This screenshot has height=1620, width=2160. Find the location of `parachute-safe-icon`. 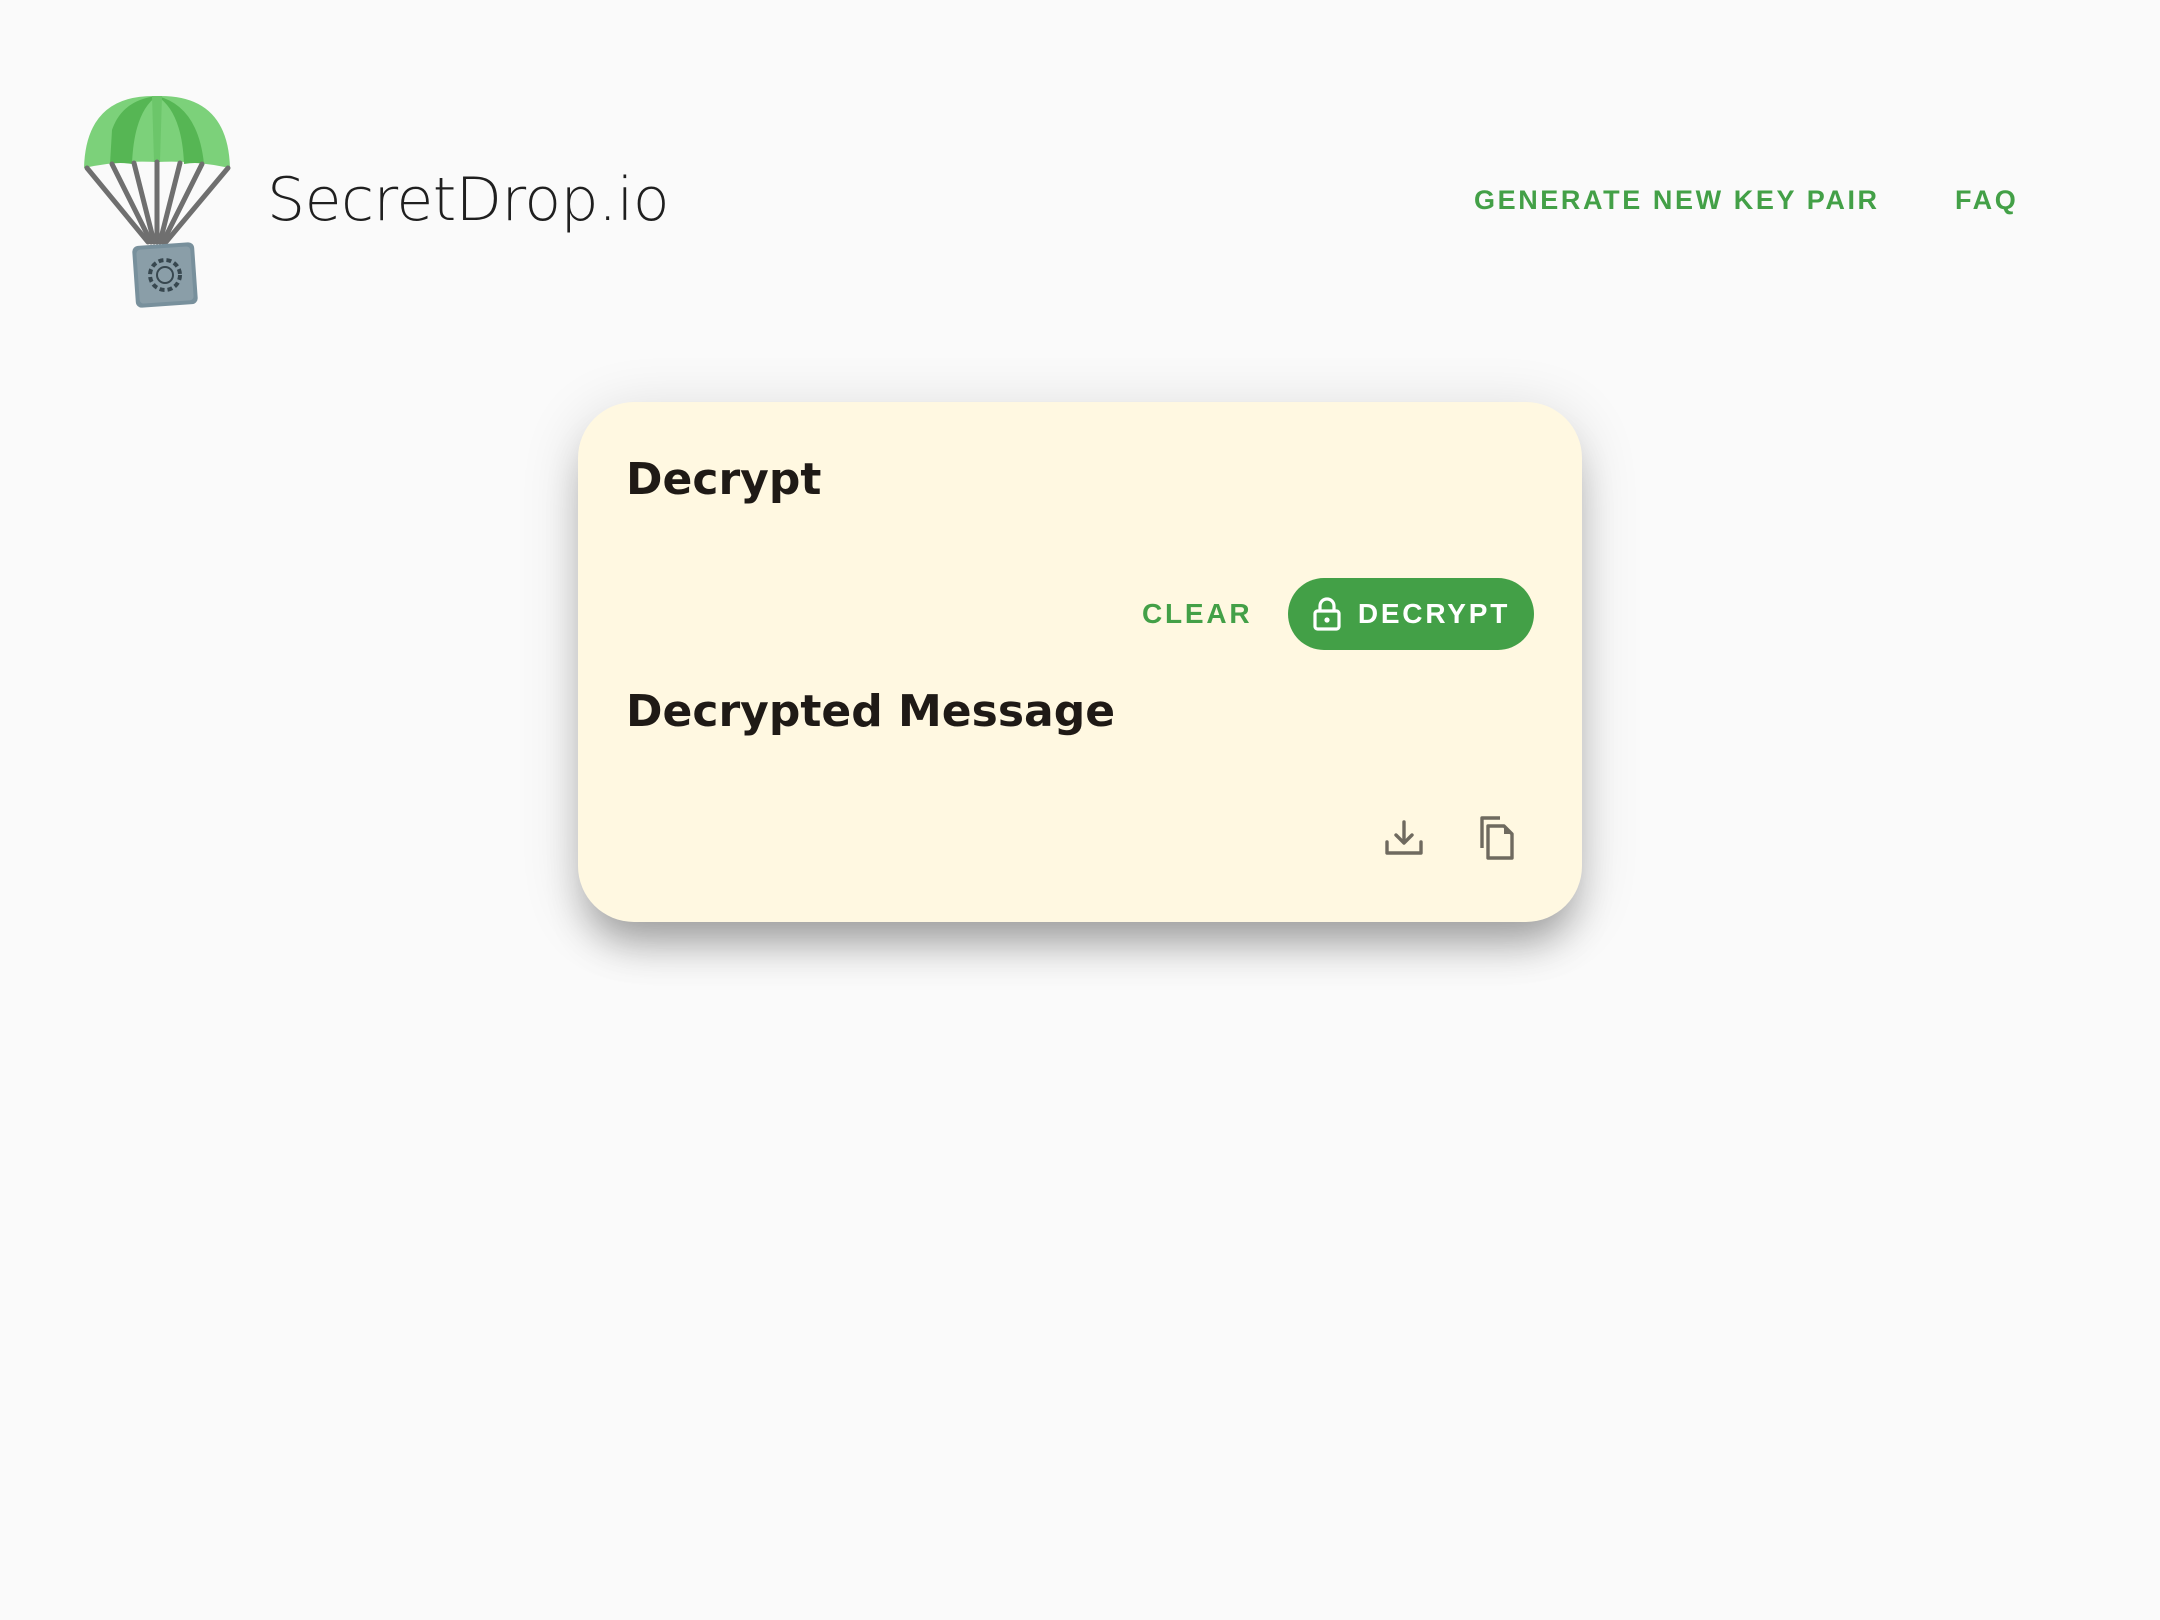

parachute-safe-icon is located at coordinates (157, 202).